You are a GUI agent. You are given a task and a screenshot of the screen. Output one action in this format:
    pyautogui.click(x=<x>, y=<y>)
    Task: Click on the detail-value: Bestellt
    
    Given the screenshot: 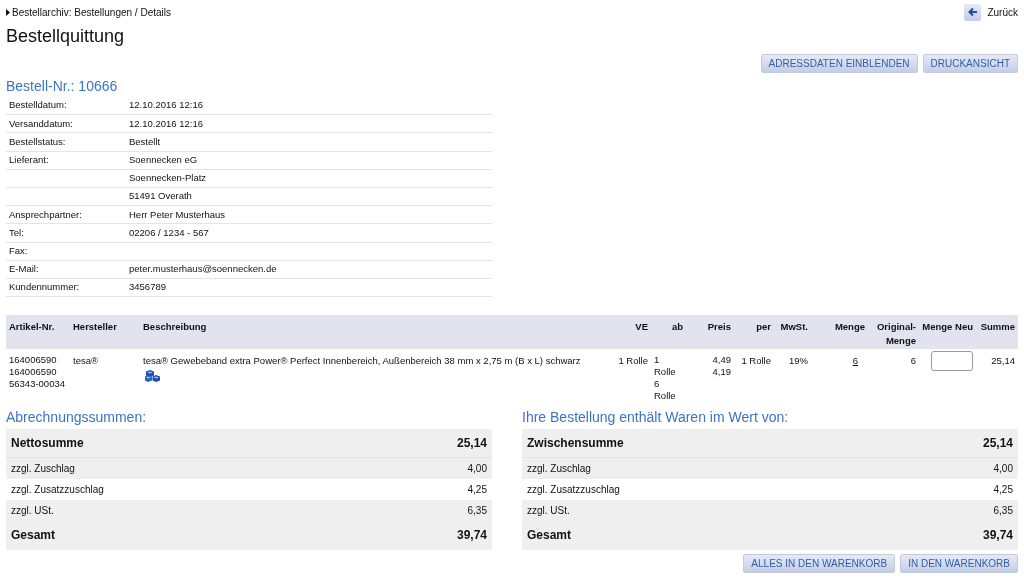 What is the action you would take?
    pyautogui.click(x=145, y=141)
    